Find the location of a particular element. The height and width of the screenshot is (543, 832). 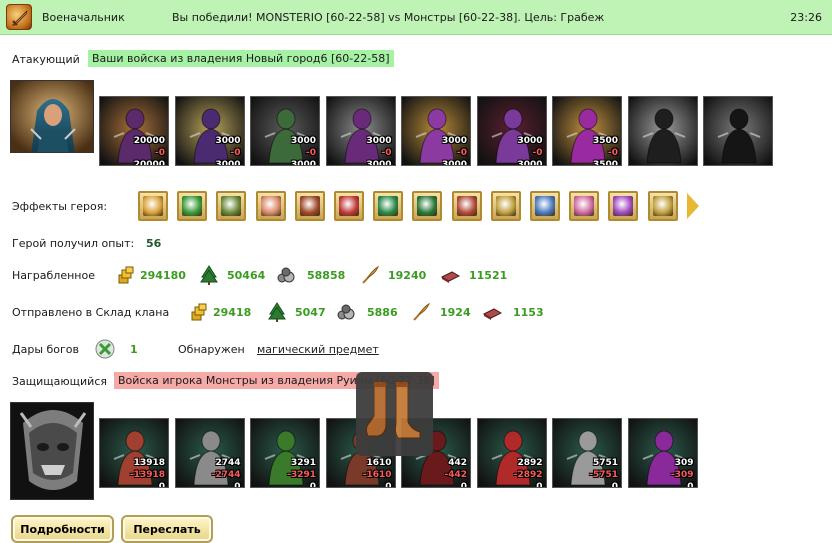

defender-unit-card: 2744 -2744 0 is located at coordinates (209, 453).